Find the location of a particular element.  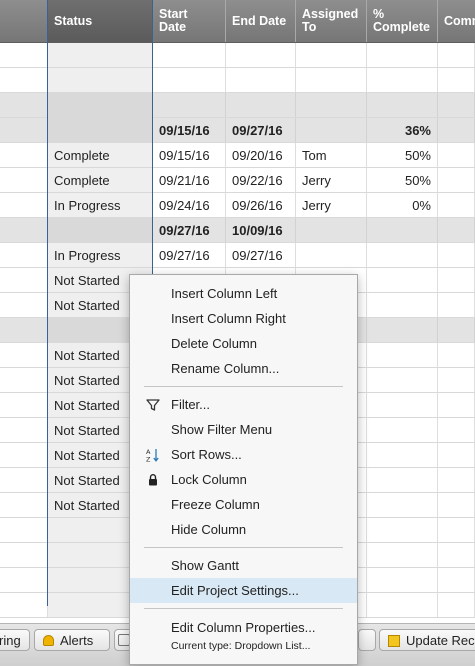

percent-complete-cell: 0% is located at coordinates (402, 205).